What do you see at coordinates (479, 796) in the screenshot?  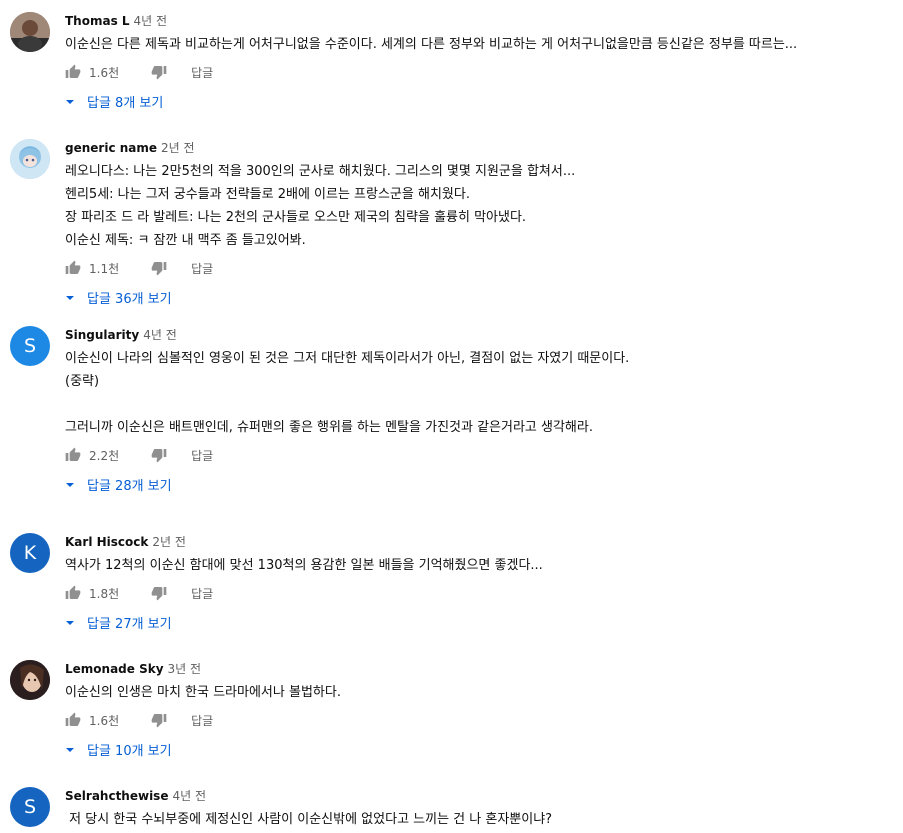 I see `comment-header: Selrahcthewise 4년 전` at bounding box center [479, 796].